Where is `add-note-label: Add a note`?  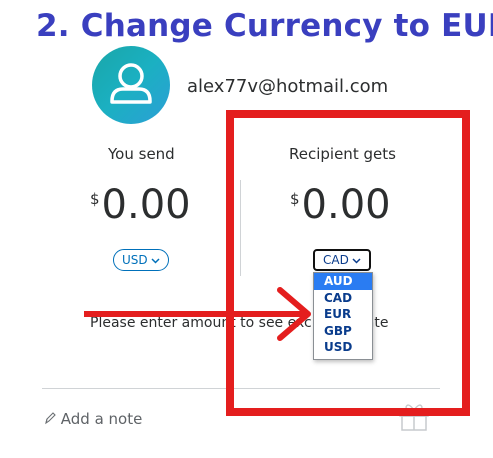
add-note-label: Add a note is located at coordinates (101, 419).